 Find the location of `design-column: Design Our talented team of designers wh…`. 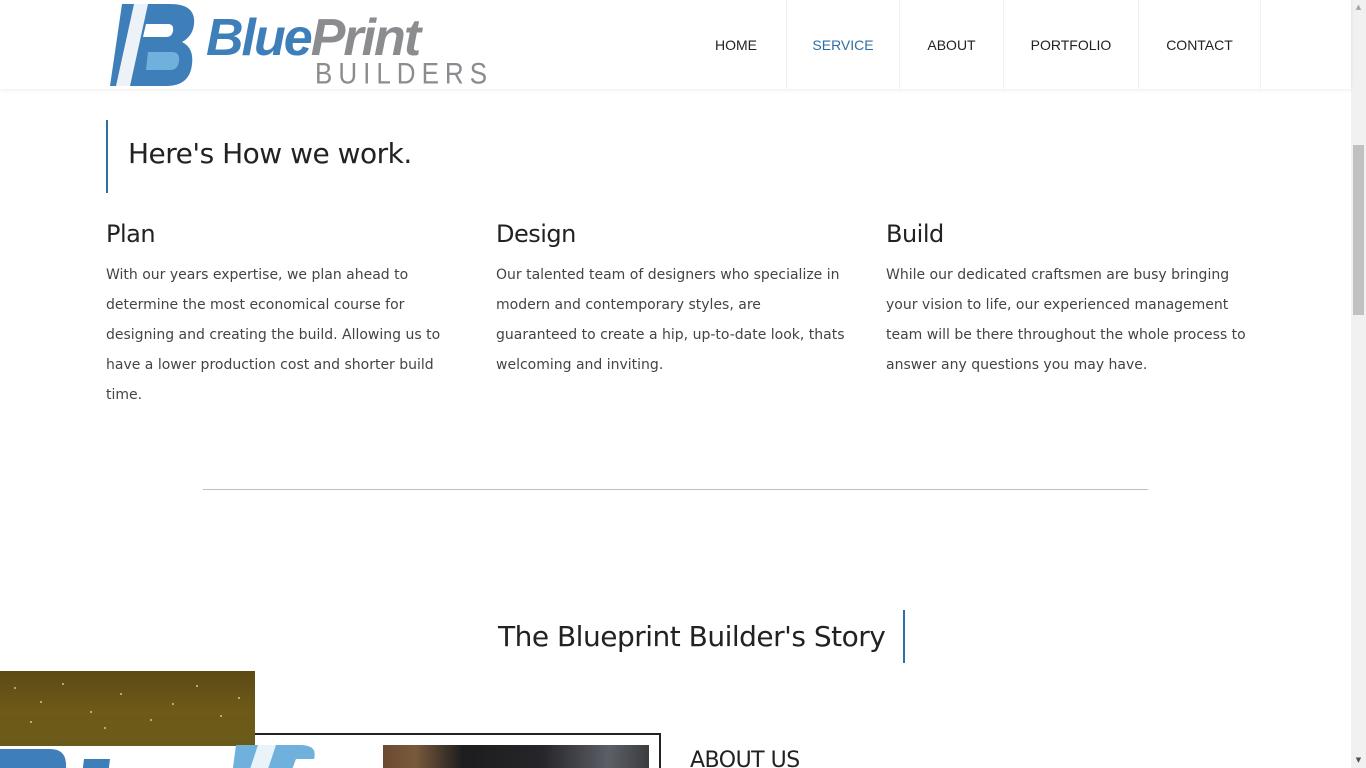

design-column: Design Our talented team of designers wh… is located at coordinates (671, 299).